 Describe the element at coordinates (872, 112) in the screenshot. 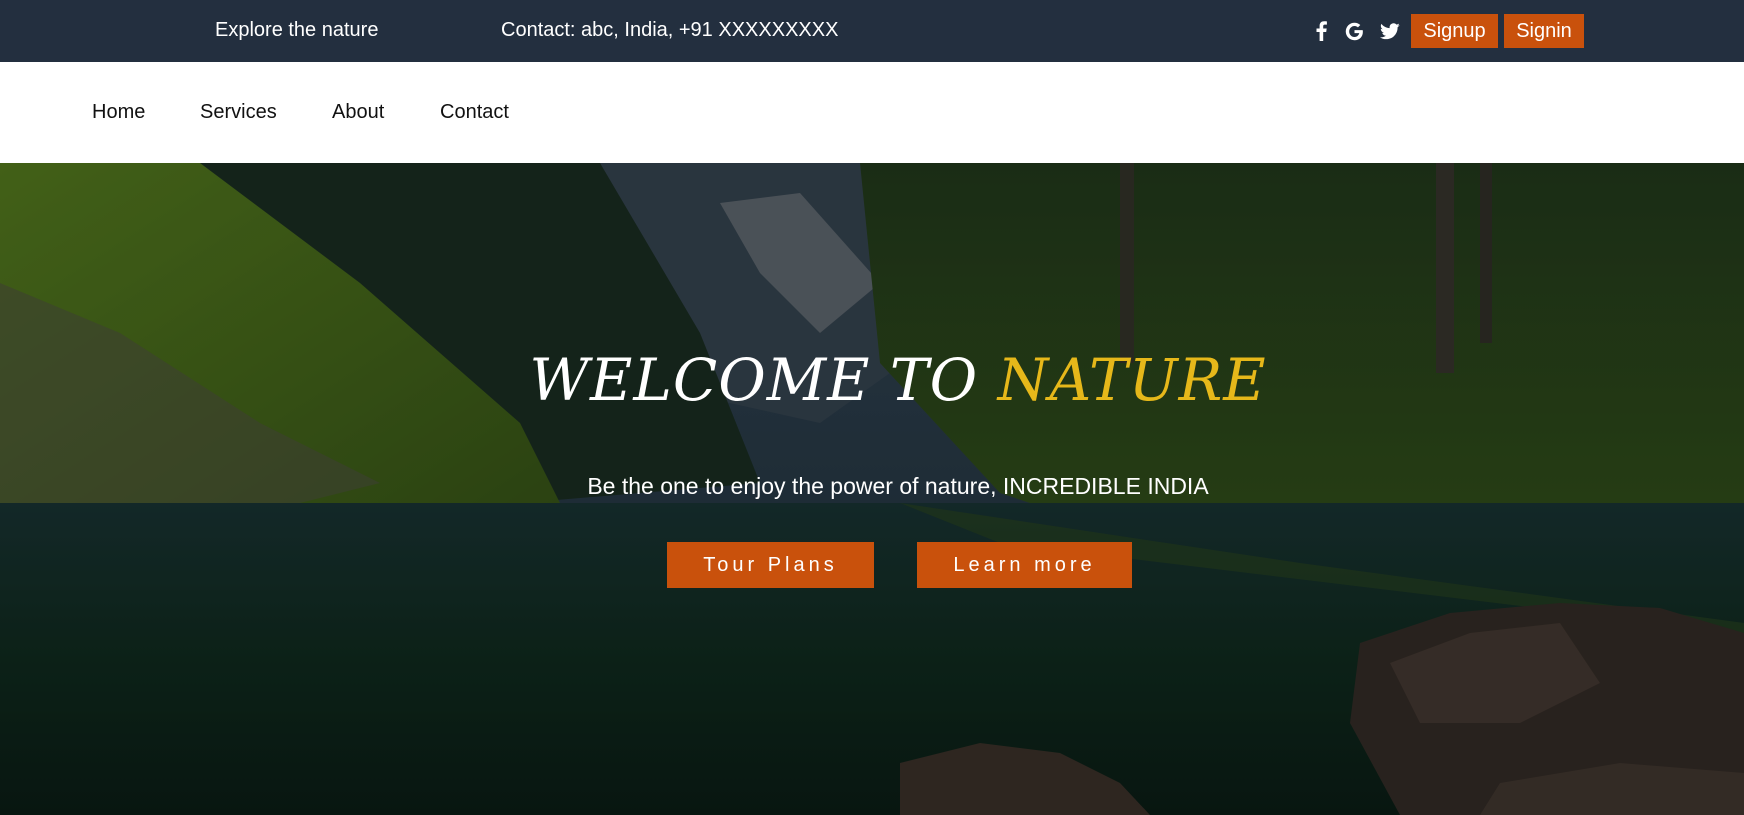

I see `main-navigation: Home Services About Contact` at that location.